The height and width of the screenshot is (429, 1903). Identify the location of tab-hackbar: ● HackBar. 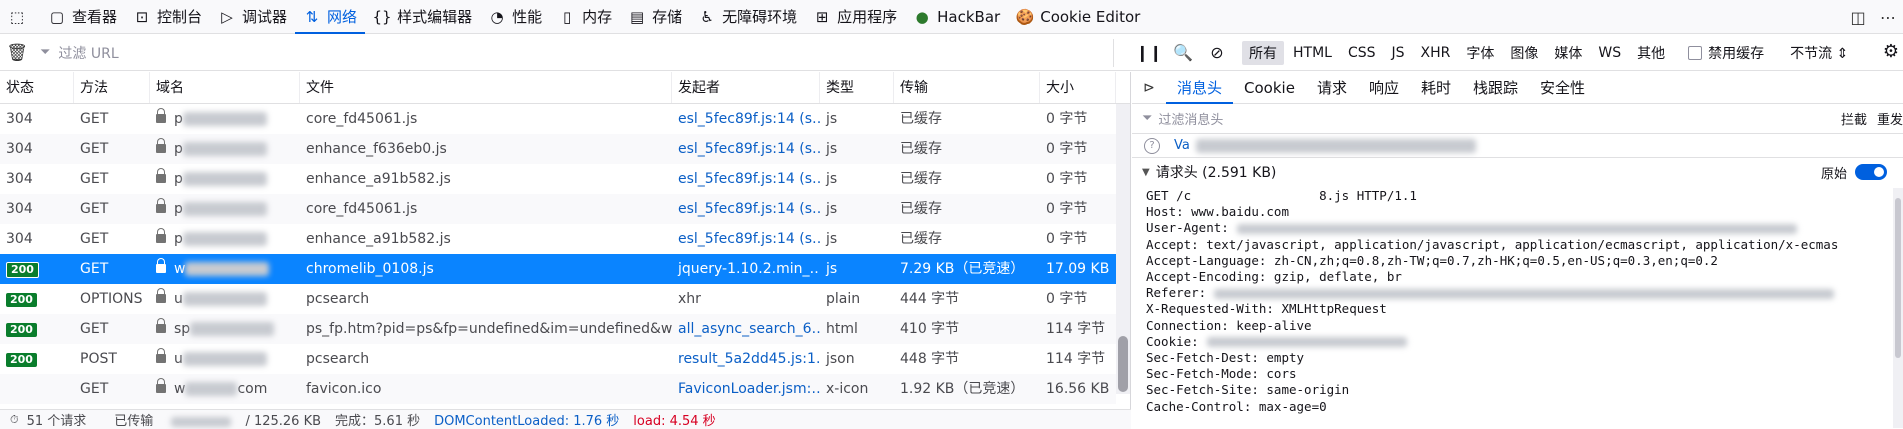
(956, 17).